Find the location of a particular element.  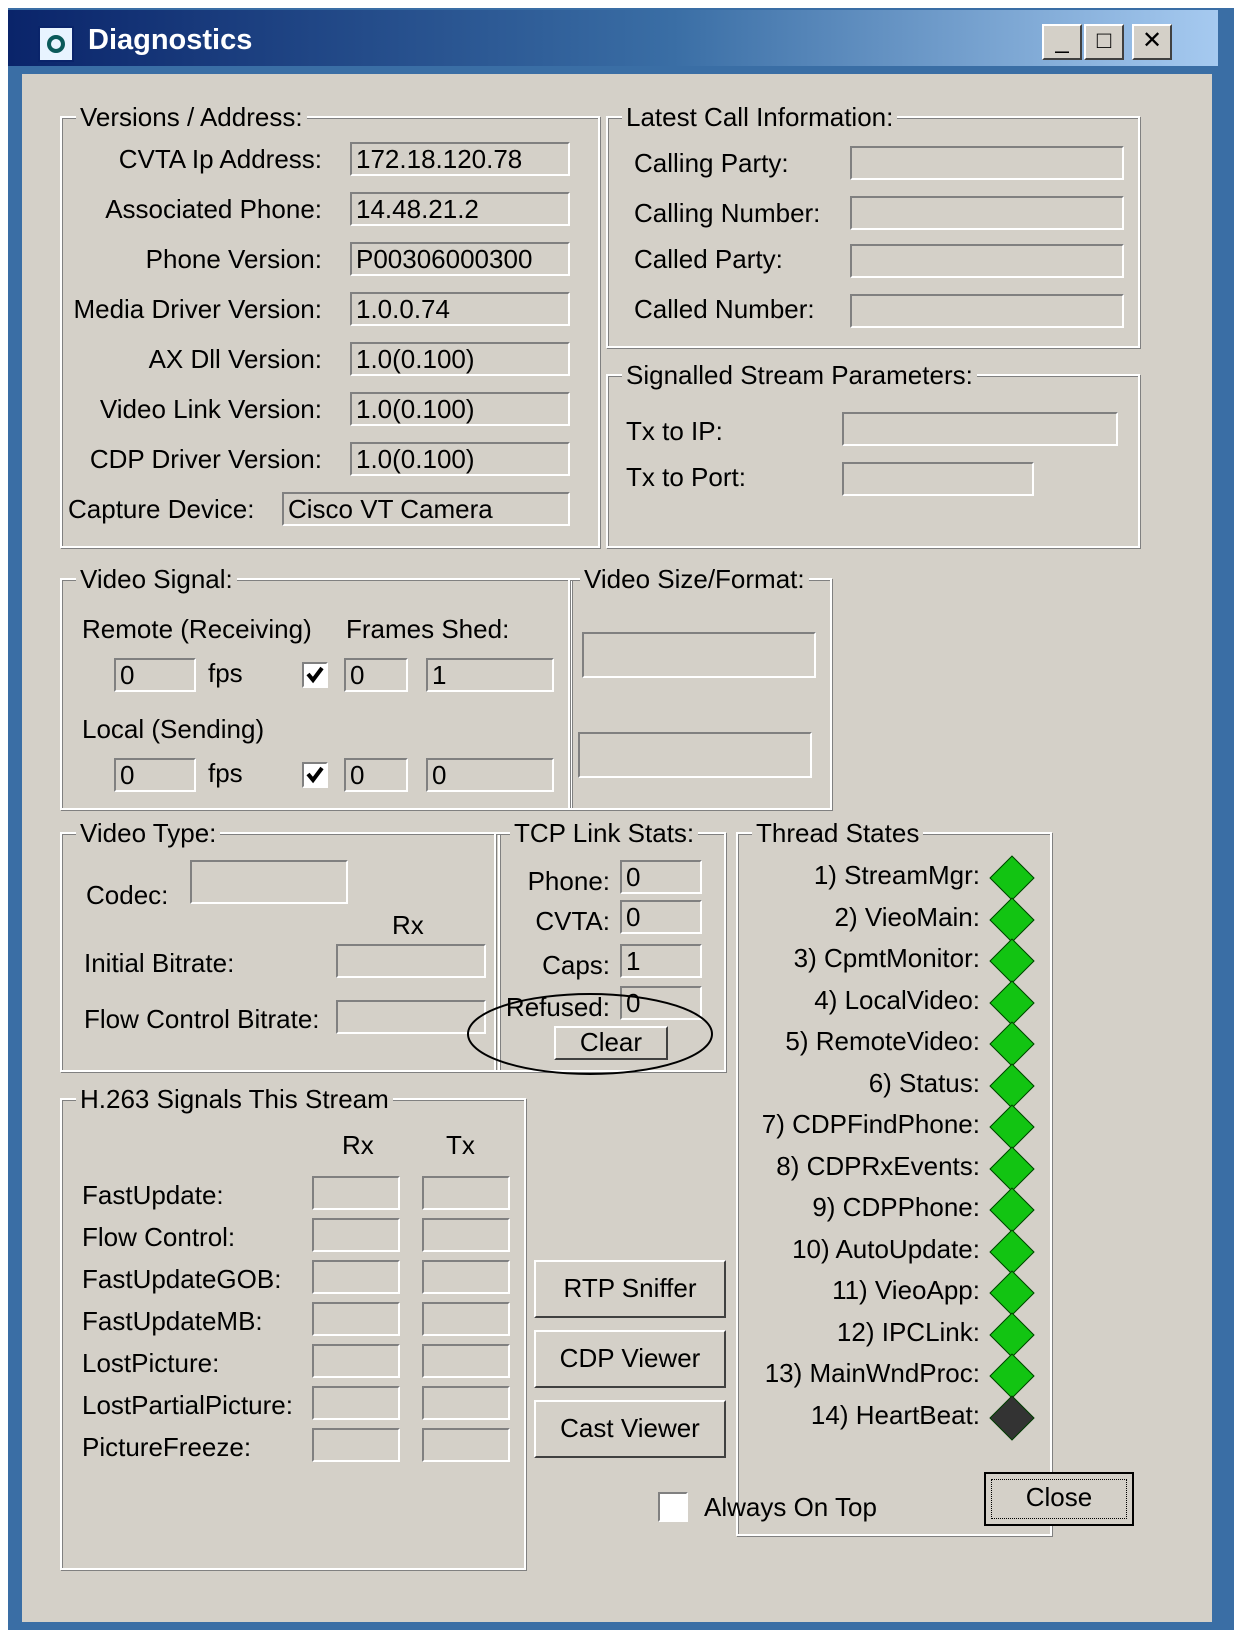

thread-label: 12) IPCLink: is located at coordinates (908, 1331).